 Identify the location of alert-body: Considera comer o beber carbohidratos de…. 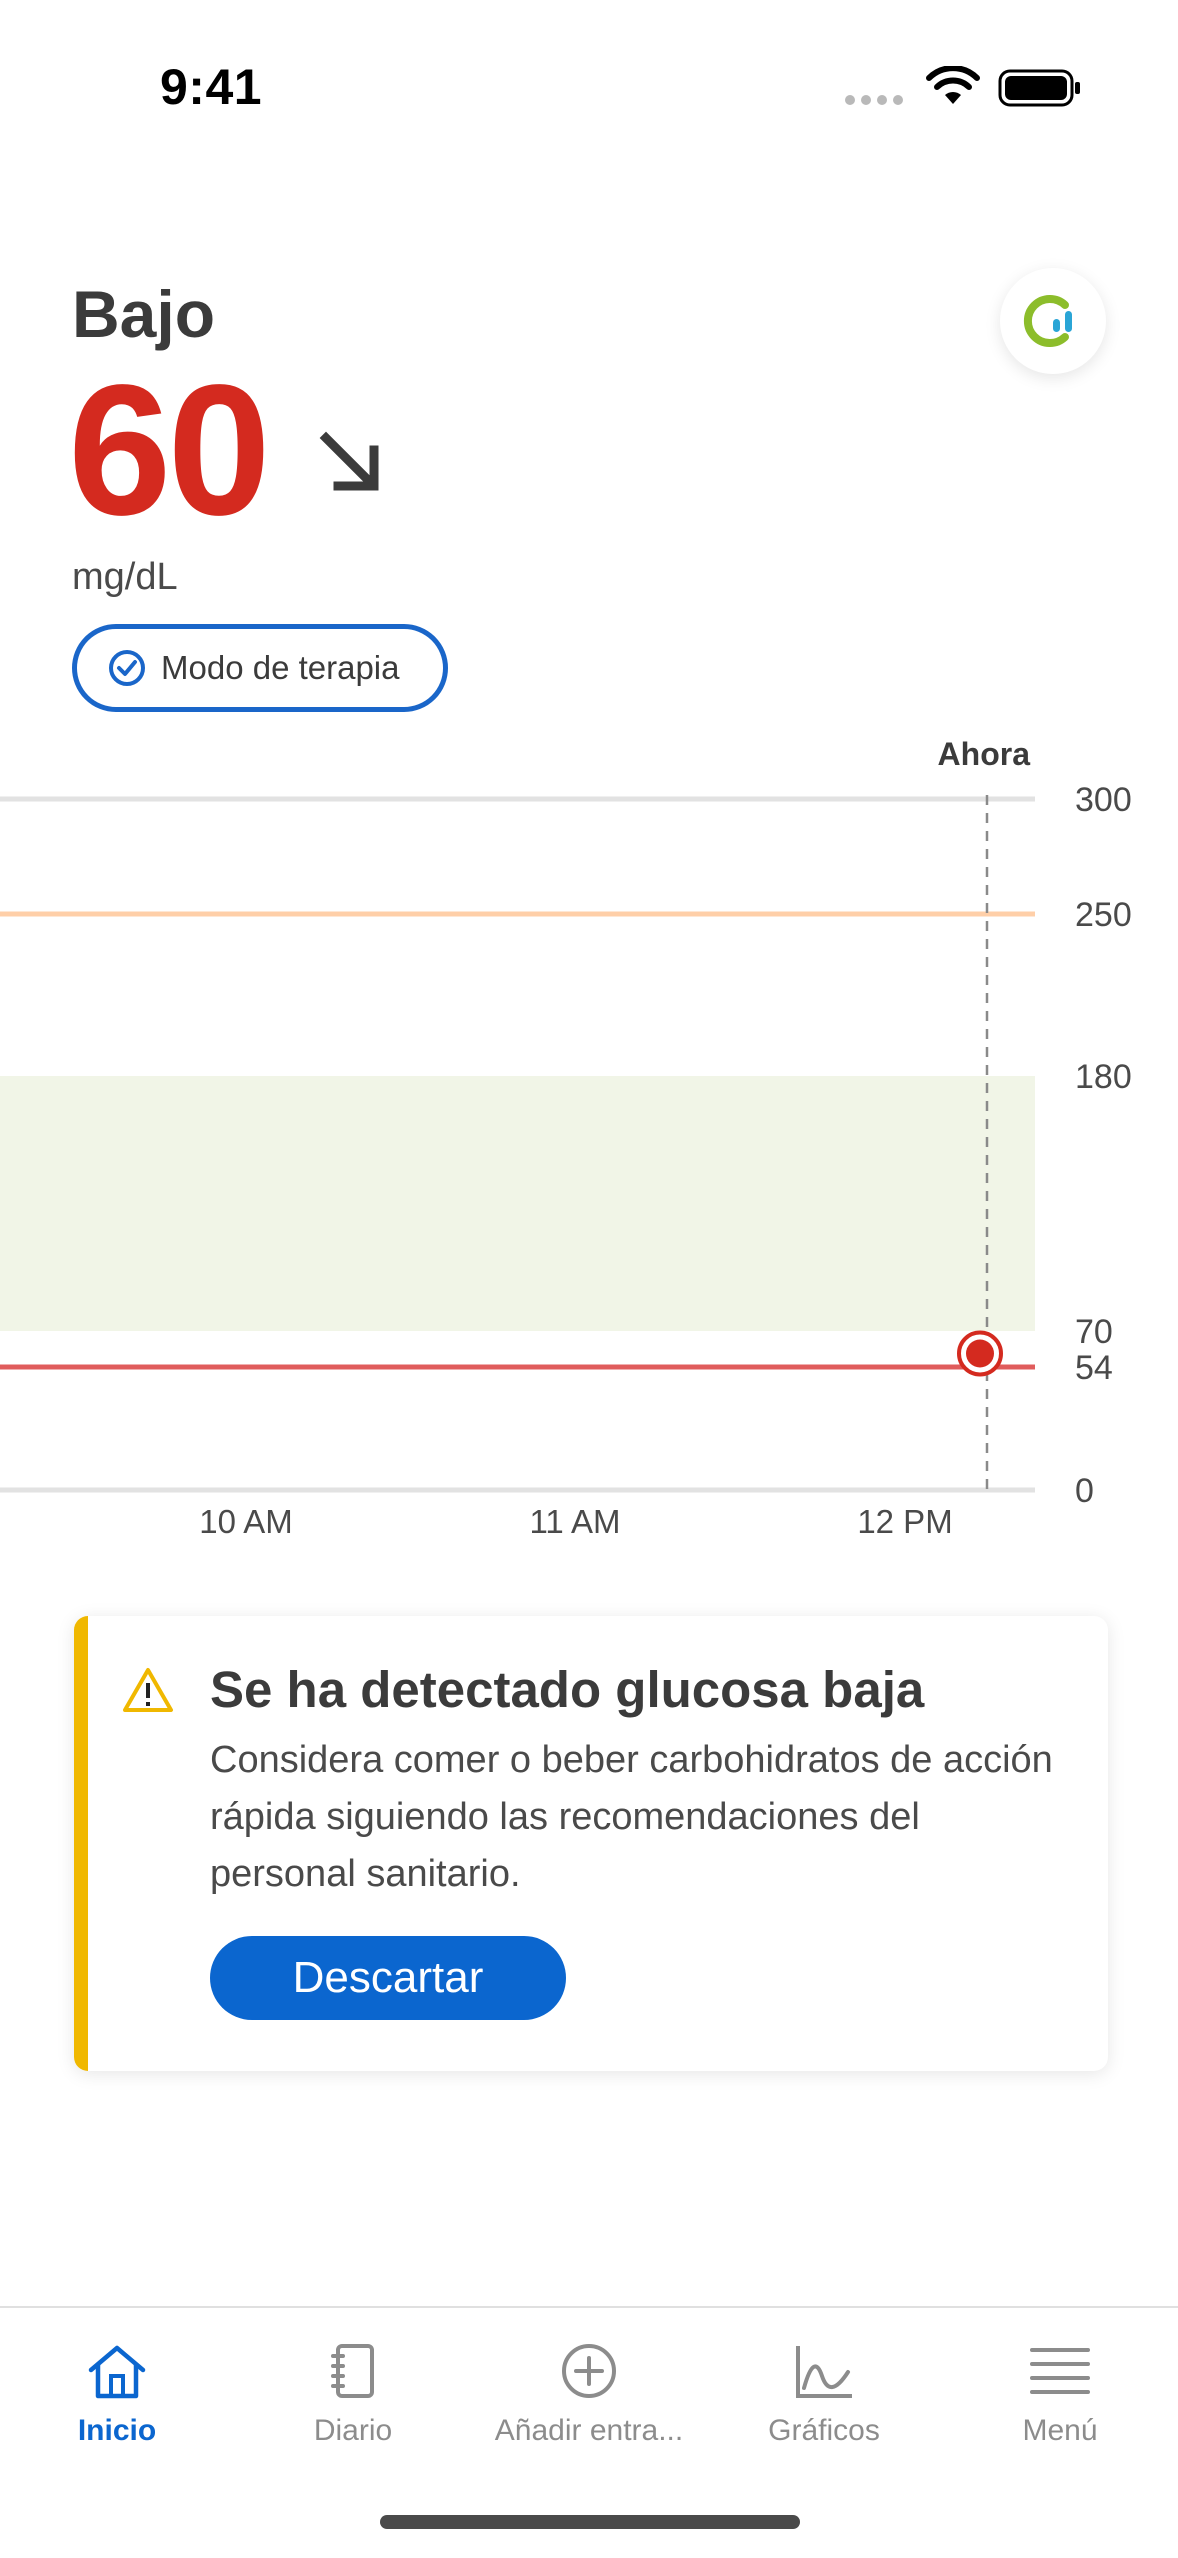
(631, 1817).